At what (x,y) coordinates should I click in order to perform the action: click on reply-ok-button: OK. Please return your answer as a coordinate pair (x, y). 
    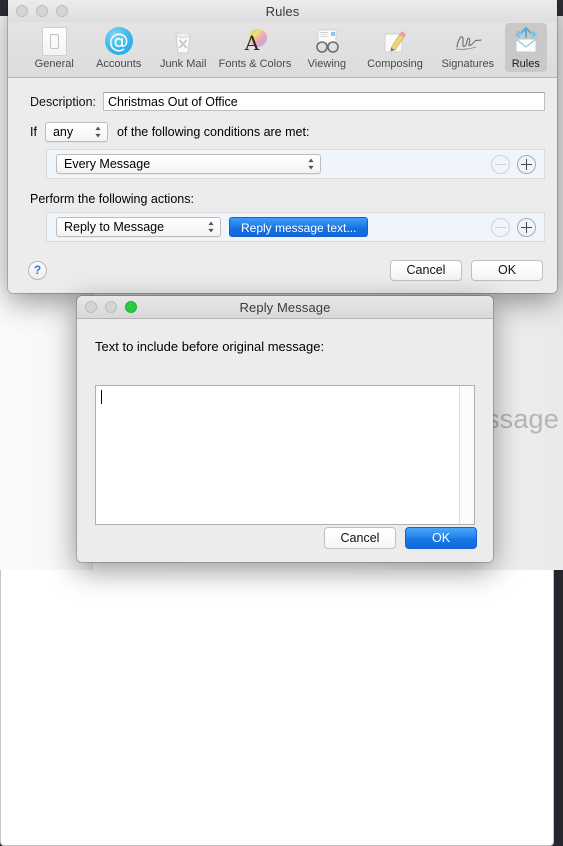
    Looking at the image, I should click on (441, 538).